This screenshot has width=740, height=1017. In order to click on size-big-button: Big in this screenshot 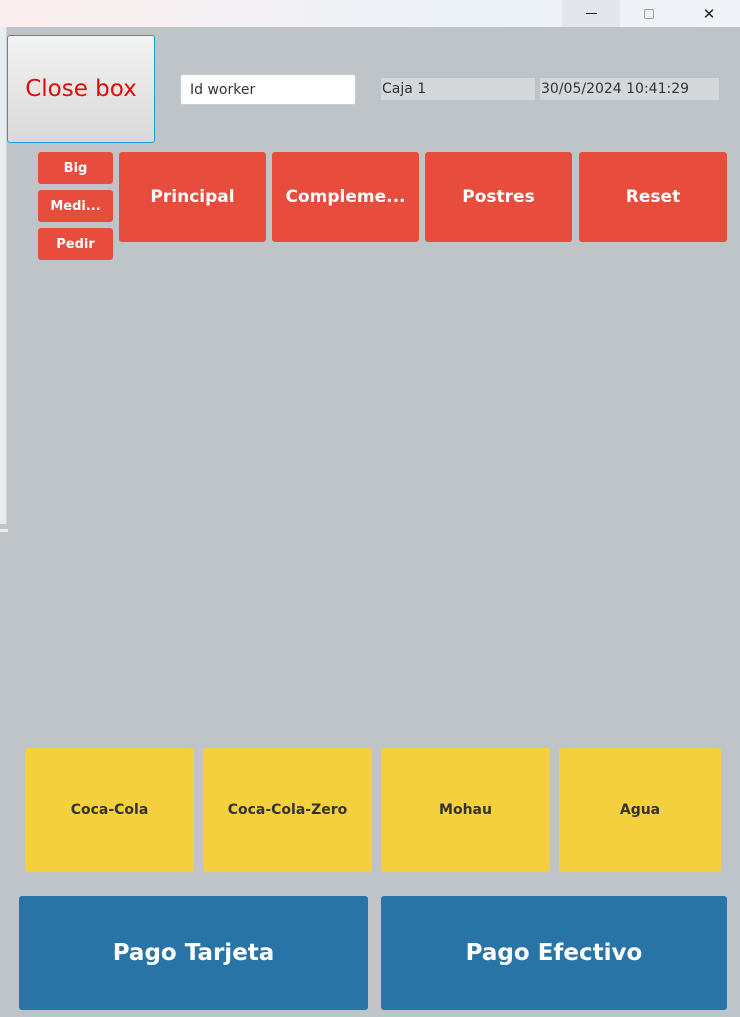, I will do `click(75, 168)`.